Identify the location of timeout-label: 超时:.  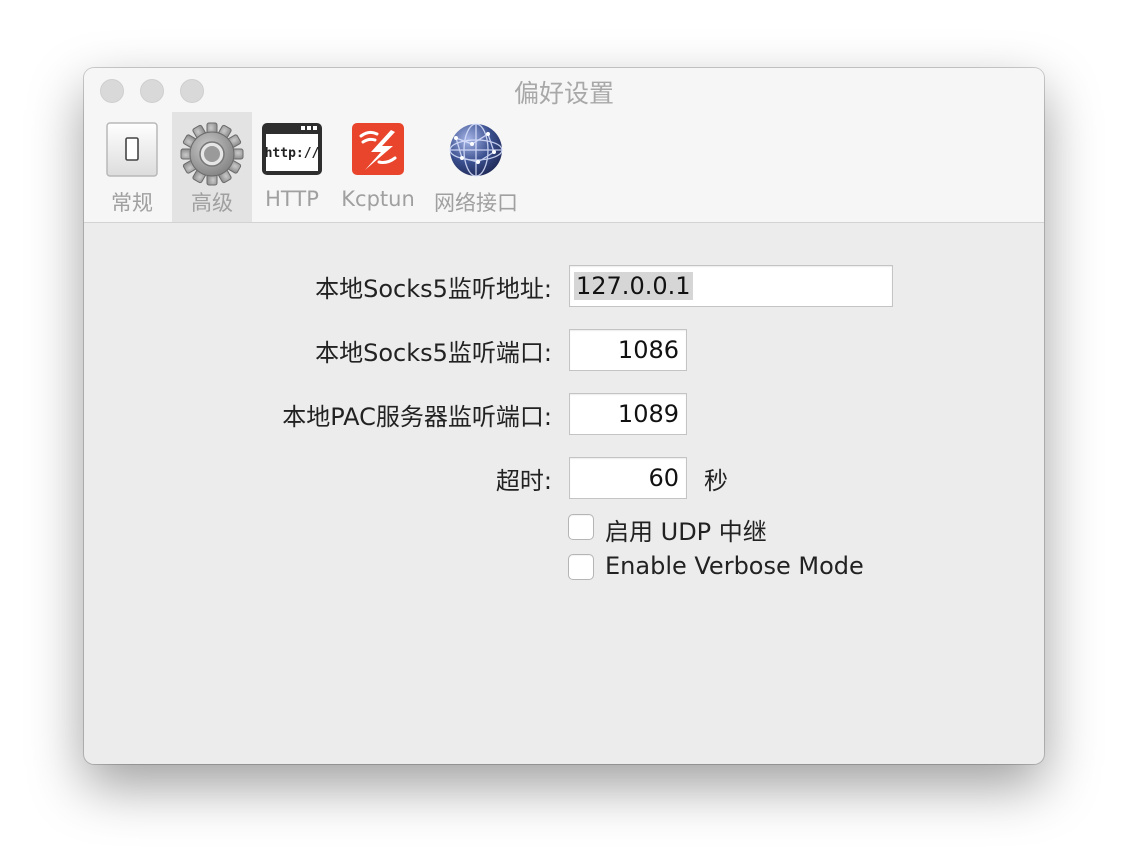
(523, 481).